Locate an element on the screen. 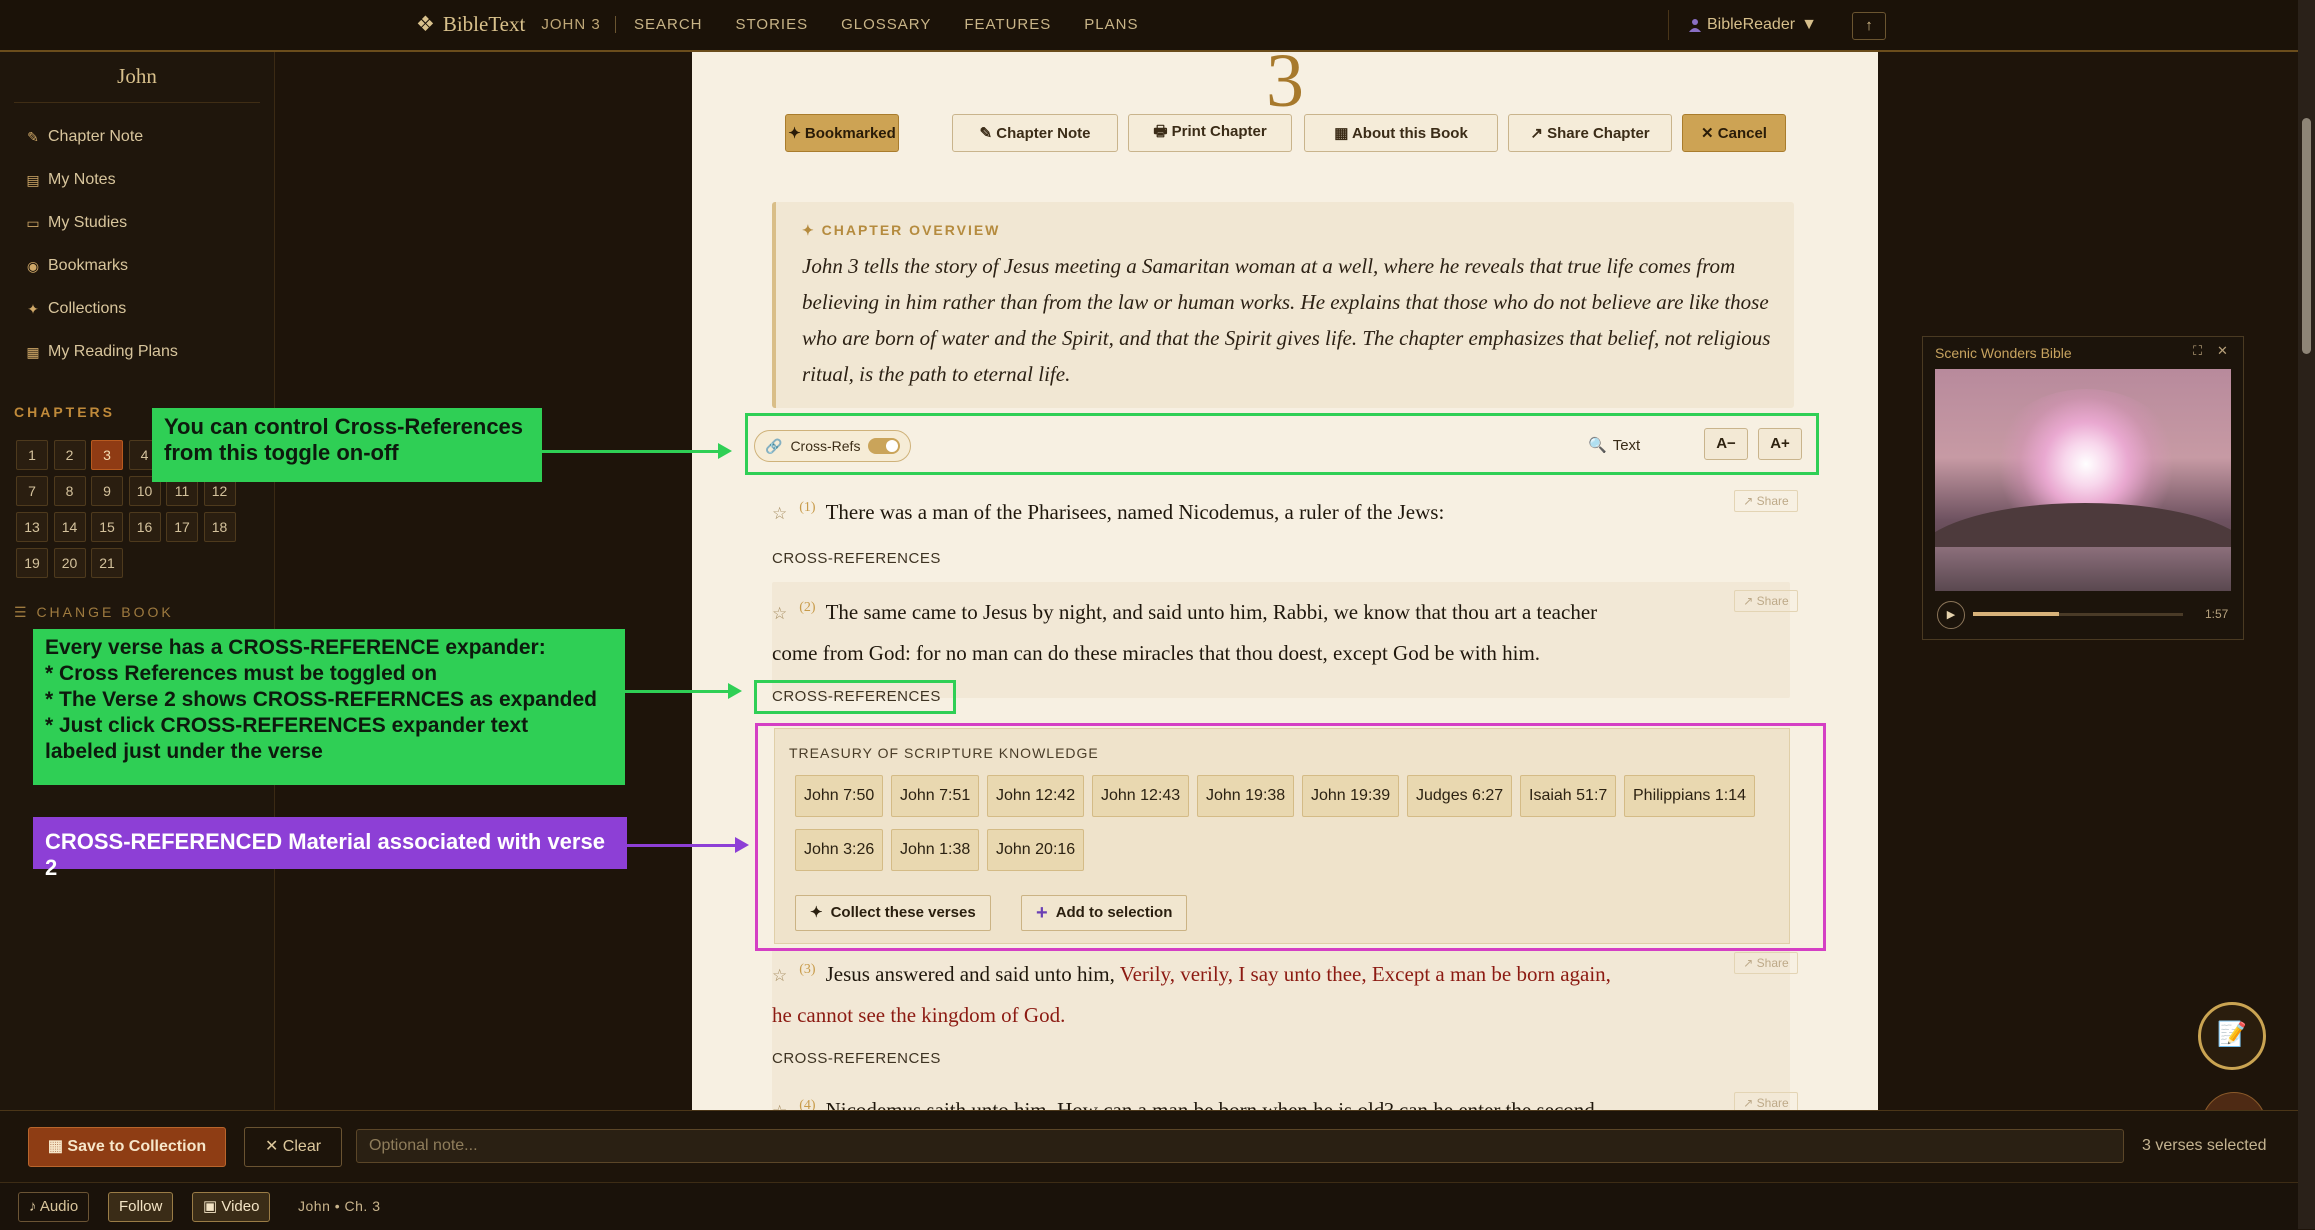 This screenshot has width=2315, height=1230. annotation-text: labeled just under the verse is located at coordinates (184, 751).